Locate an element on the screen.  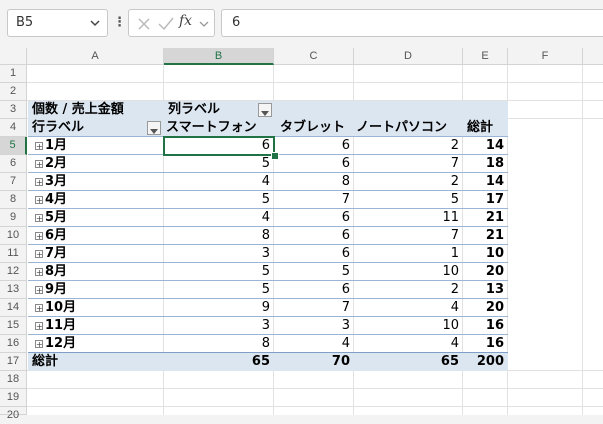
row-total-cell: 13 is located at coordinates (485, 290).